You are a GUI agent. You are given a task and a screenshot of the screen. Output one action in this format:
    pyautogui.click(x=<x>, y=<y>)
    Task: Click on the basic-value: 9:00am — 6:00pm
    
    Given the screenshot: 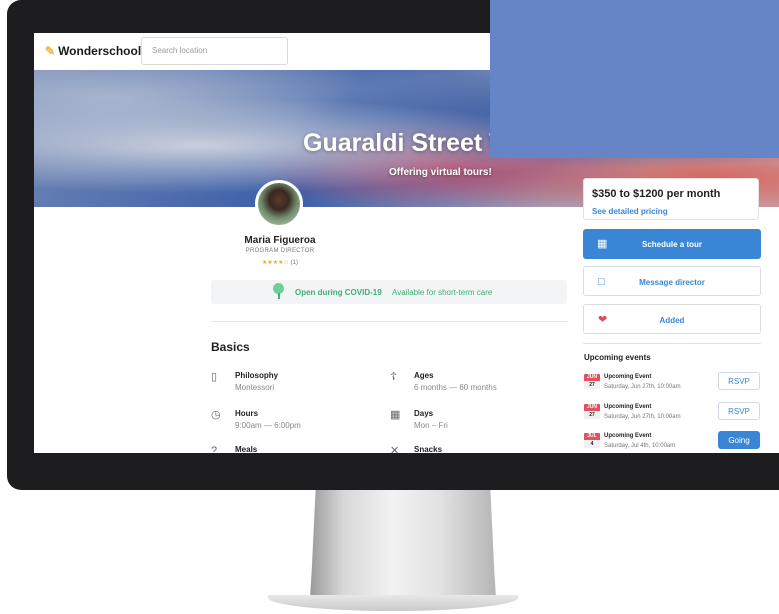 What is the action you would take?
    pyautogui.click(x=268, y=425)
    